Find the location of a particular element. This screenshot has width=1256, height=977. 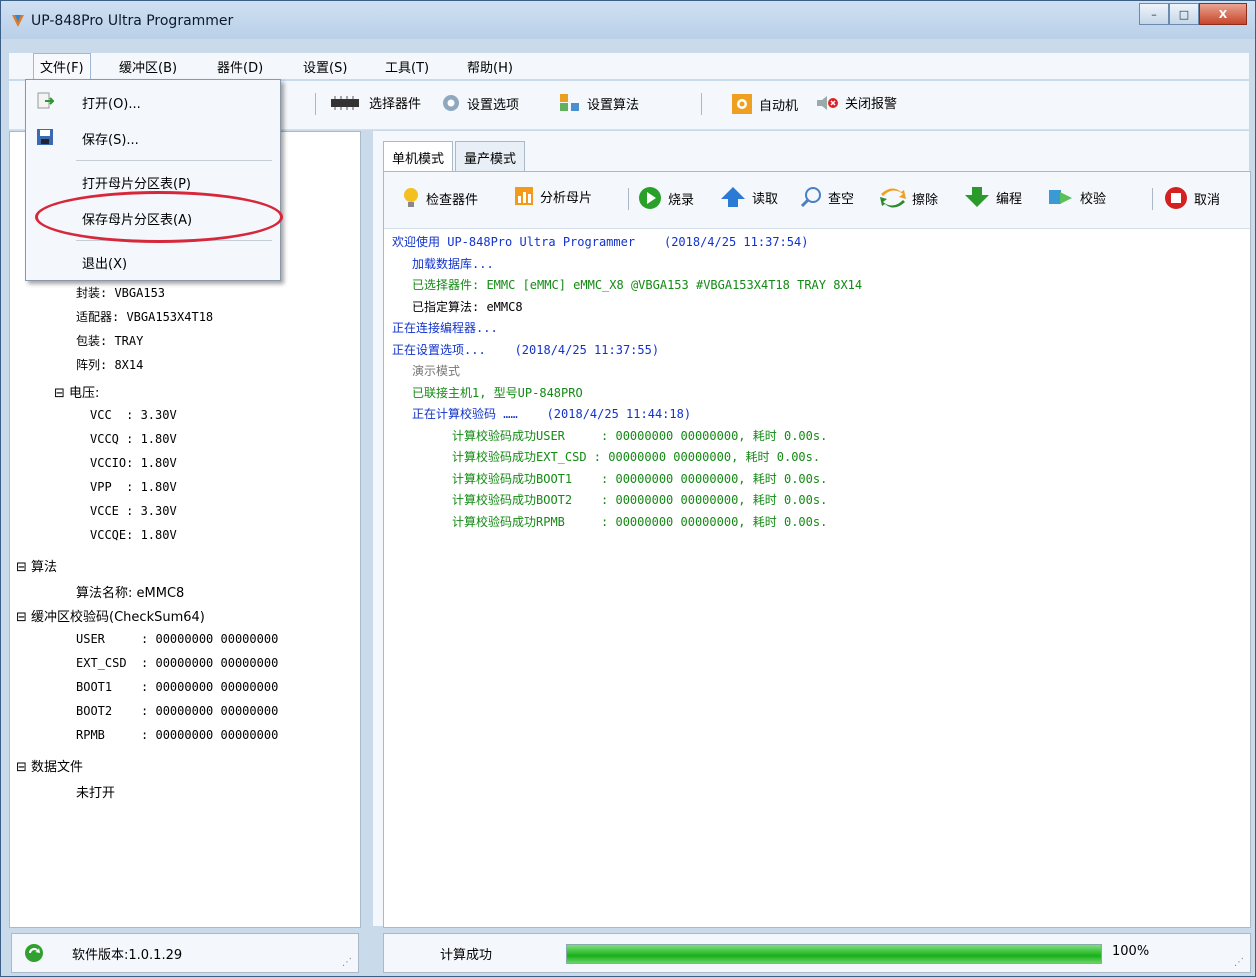

tree-packing: 包装: TRAY is located at coordinates (110, 341).